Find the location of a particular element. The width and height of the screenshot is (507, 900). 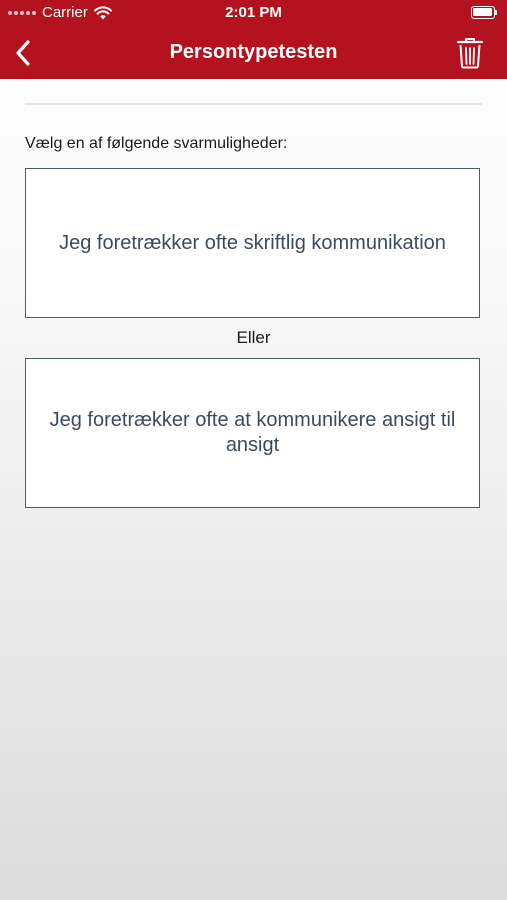

delete-button is located at coordinates (470, 53).